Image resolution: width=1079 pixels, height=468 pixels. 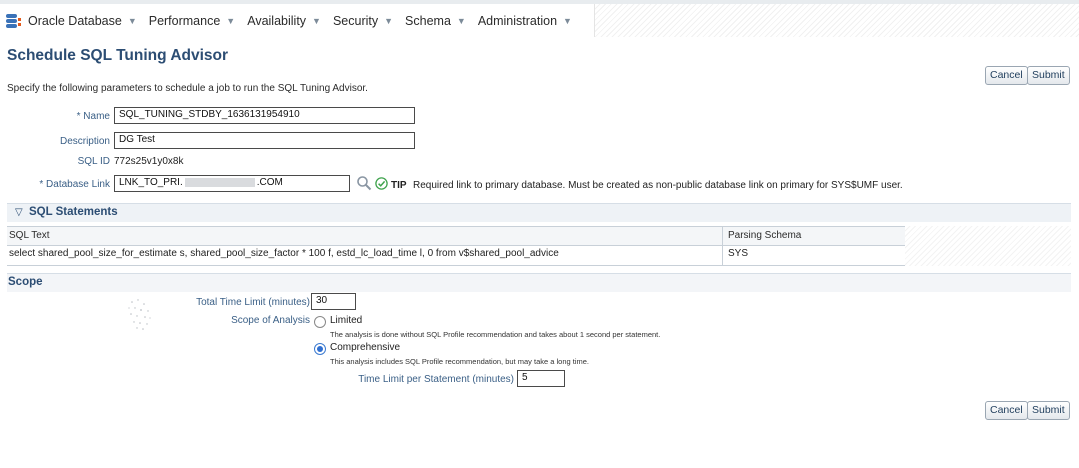 I want to click on menu-schema: Schema ▼, so click(x=435, y=21).